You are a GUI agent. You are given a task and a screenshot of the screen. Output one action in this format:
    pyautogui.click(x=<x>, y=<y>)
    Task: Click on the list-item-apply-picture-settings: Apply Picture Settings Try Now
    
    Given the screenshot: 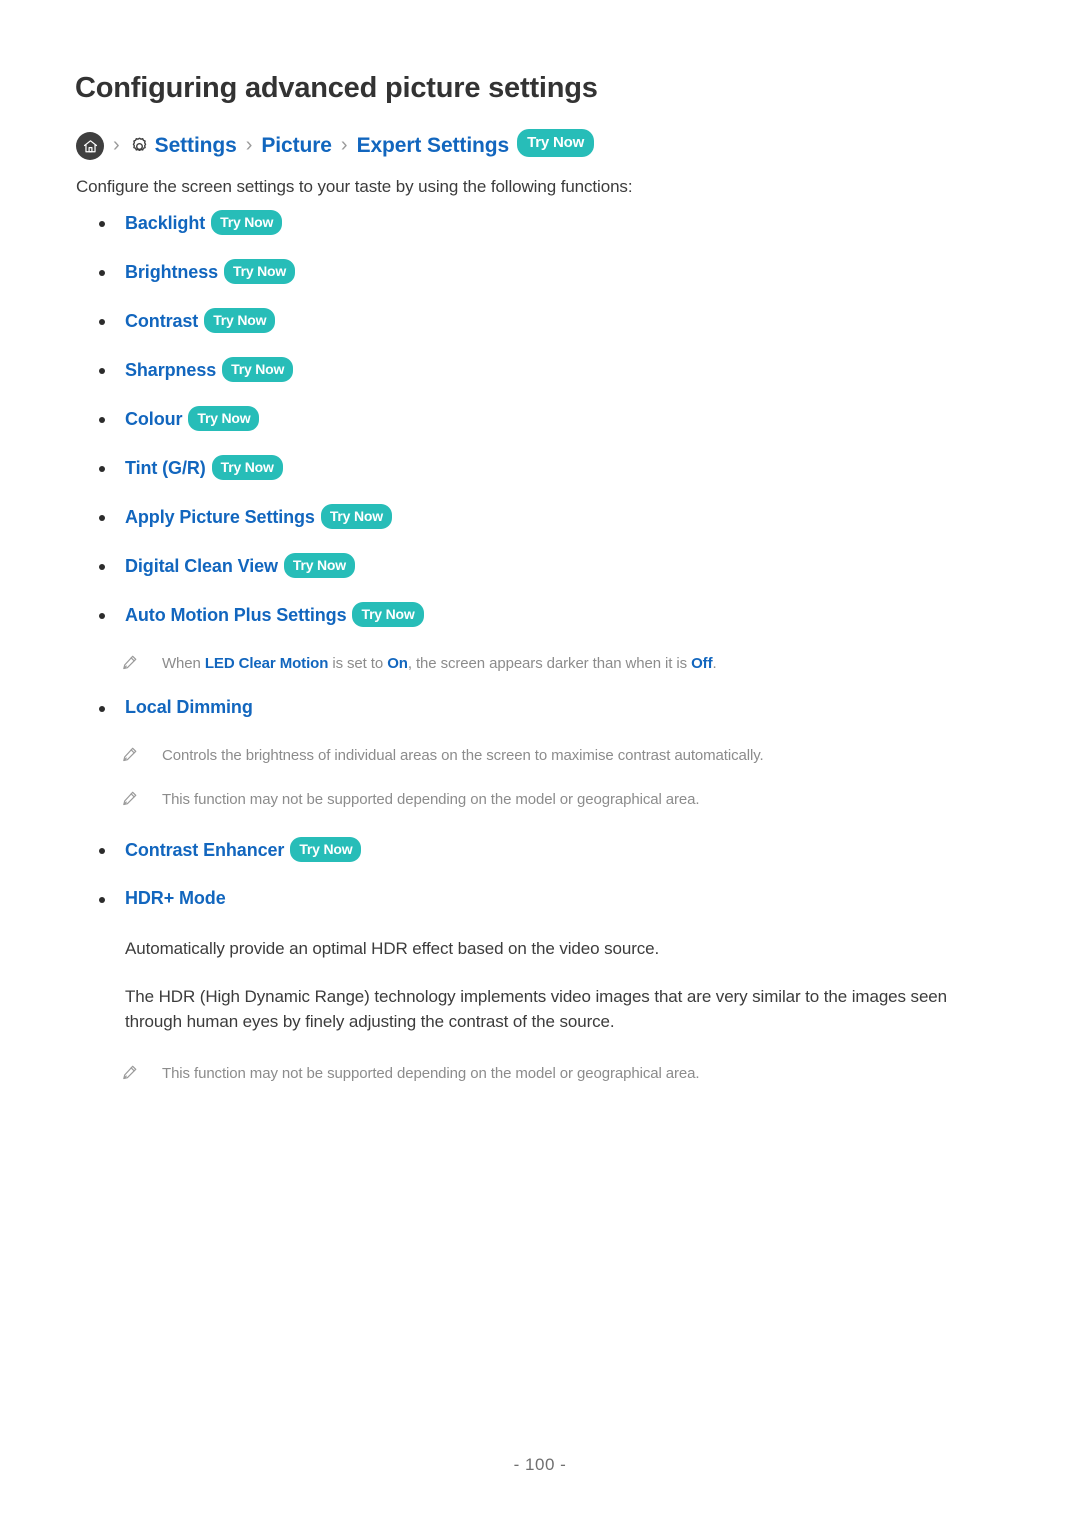 What is the action you would take?
    pyautogui.click(x=540, y=517)
    